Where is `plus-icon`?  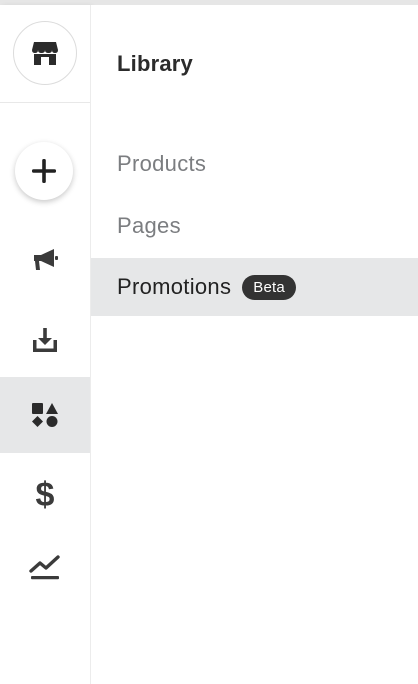
plus-icon is located at coordinates (44, 171).